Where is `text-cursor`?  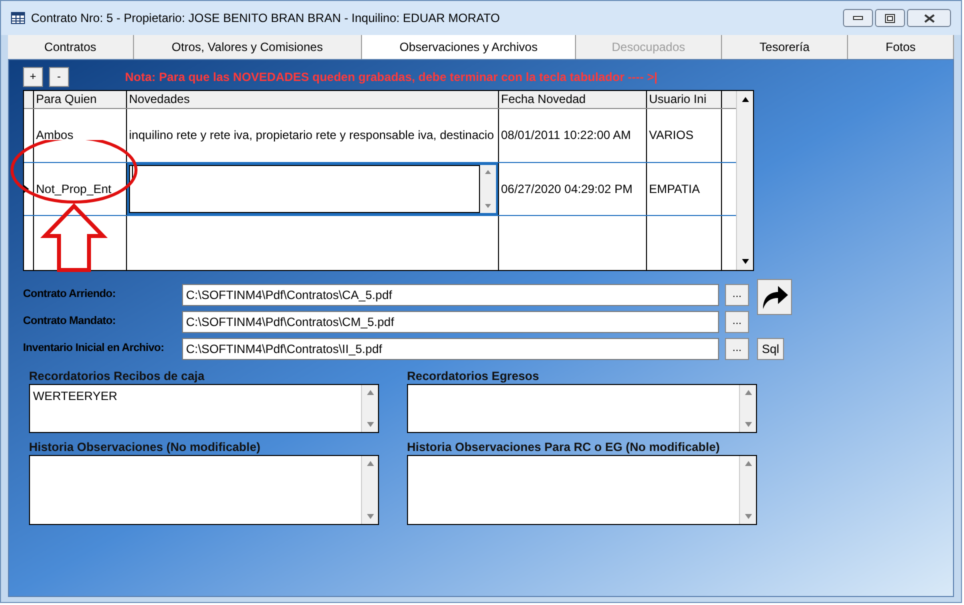 text-cursor is located at coordinates (132, 173).